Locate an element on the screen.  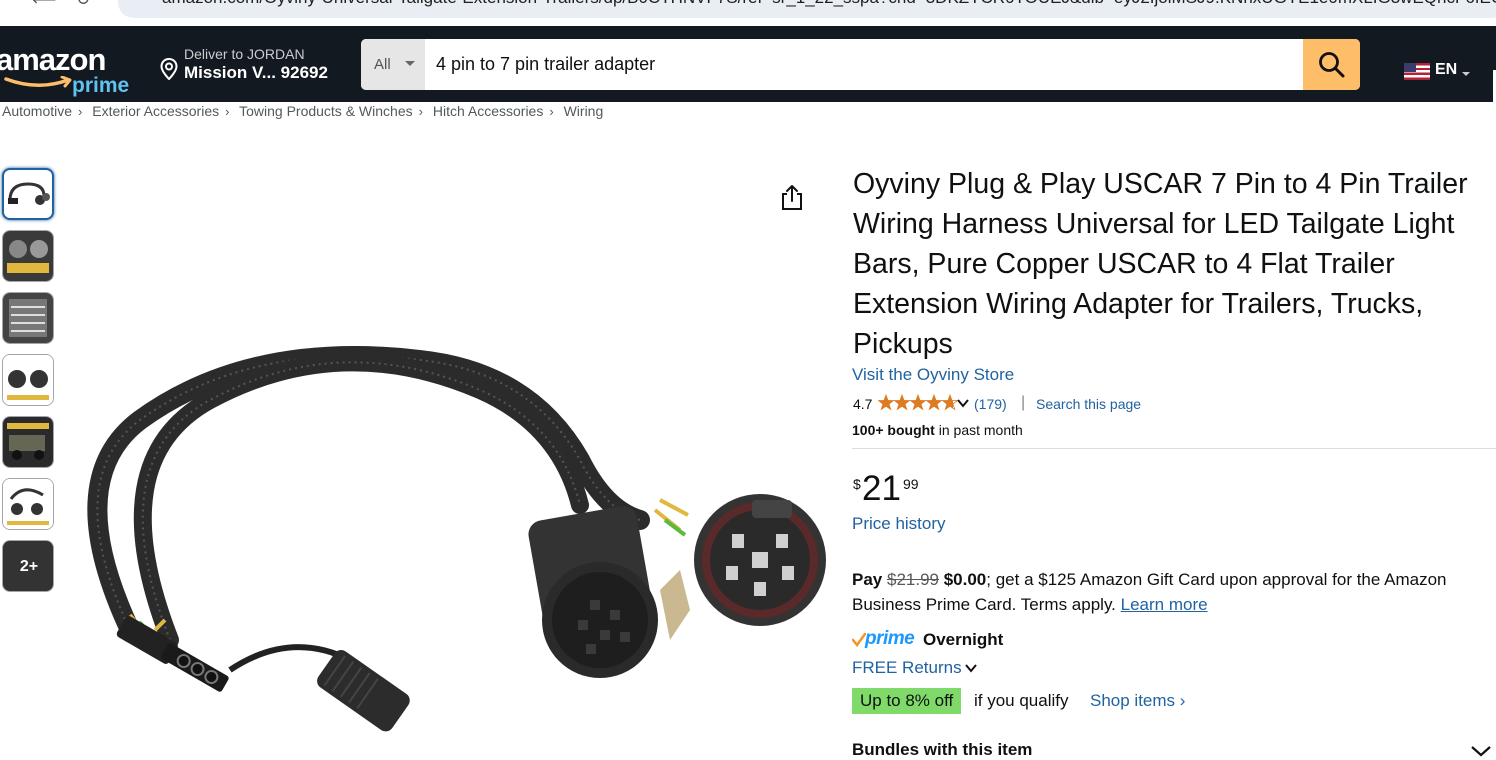
rating-value: 4.7 is located at coordinates (863, 404).